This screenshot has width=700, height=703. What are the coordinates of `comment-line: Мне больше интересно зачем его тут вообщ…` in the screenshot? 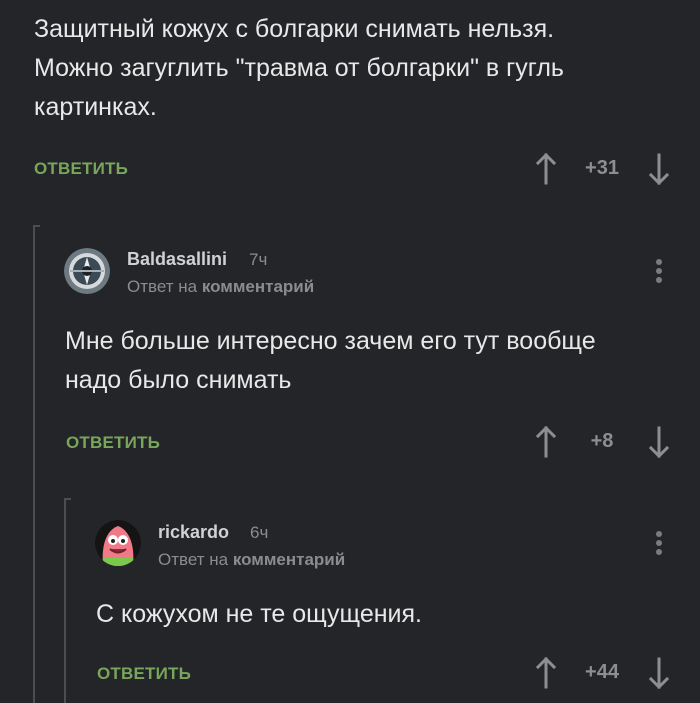 It's located at (330, 341).